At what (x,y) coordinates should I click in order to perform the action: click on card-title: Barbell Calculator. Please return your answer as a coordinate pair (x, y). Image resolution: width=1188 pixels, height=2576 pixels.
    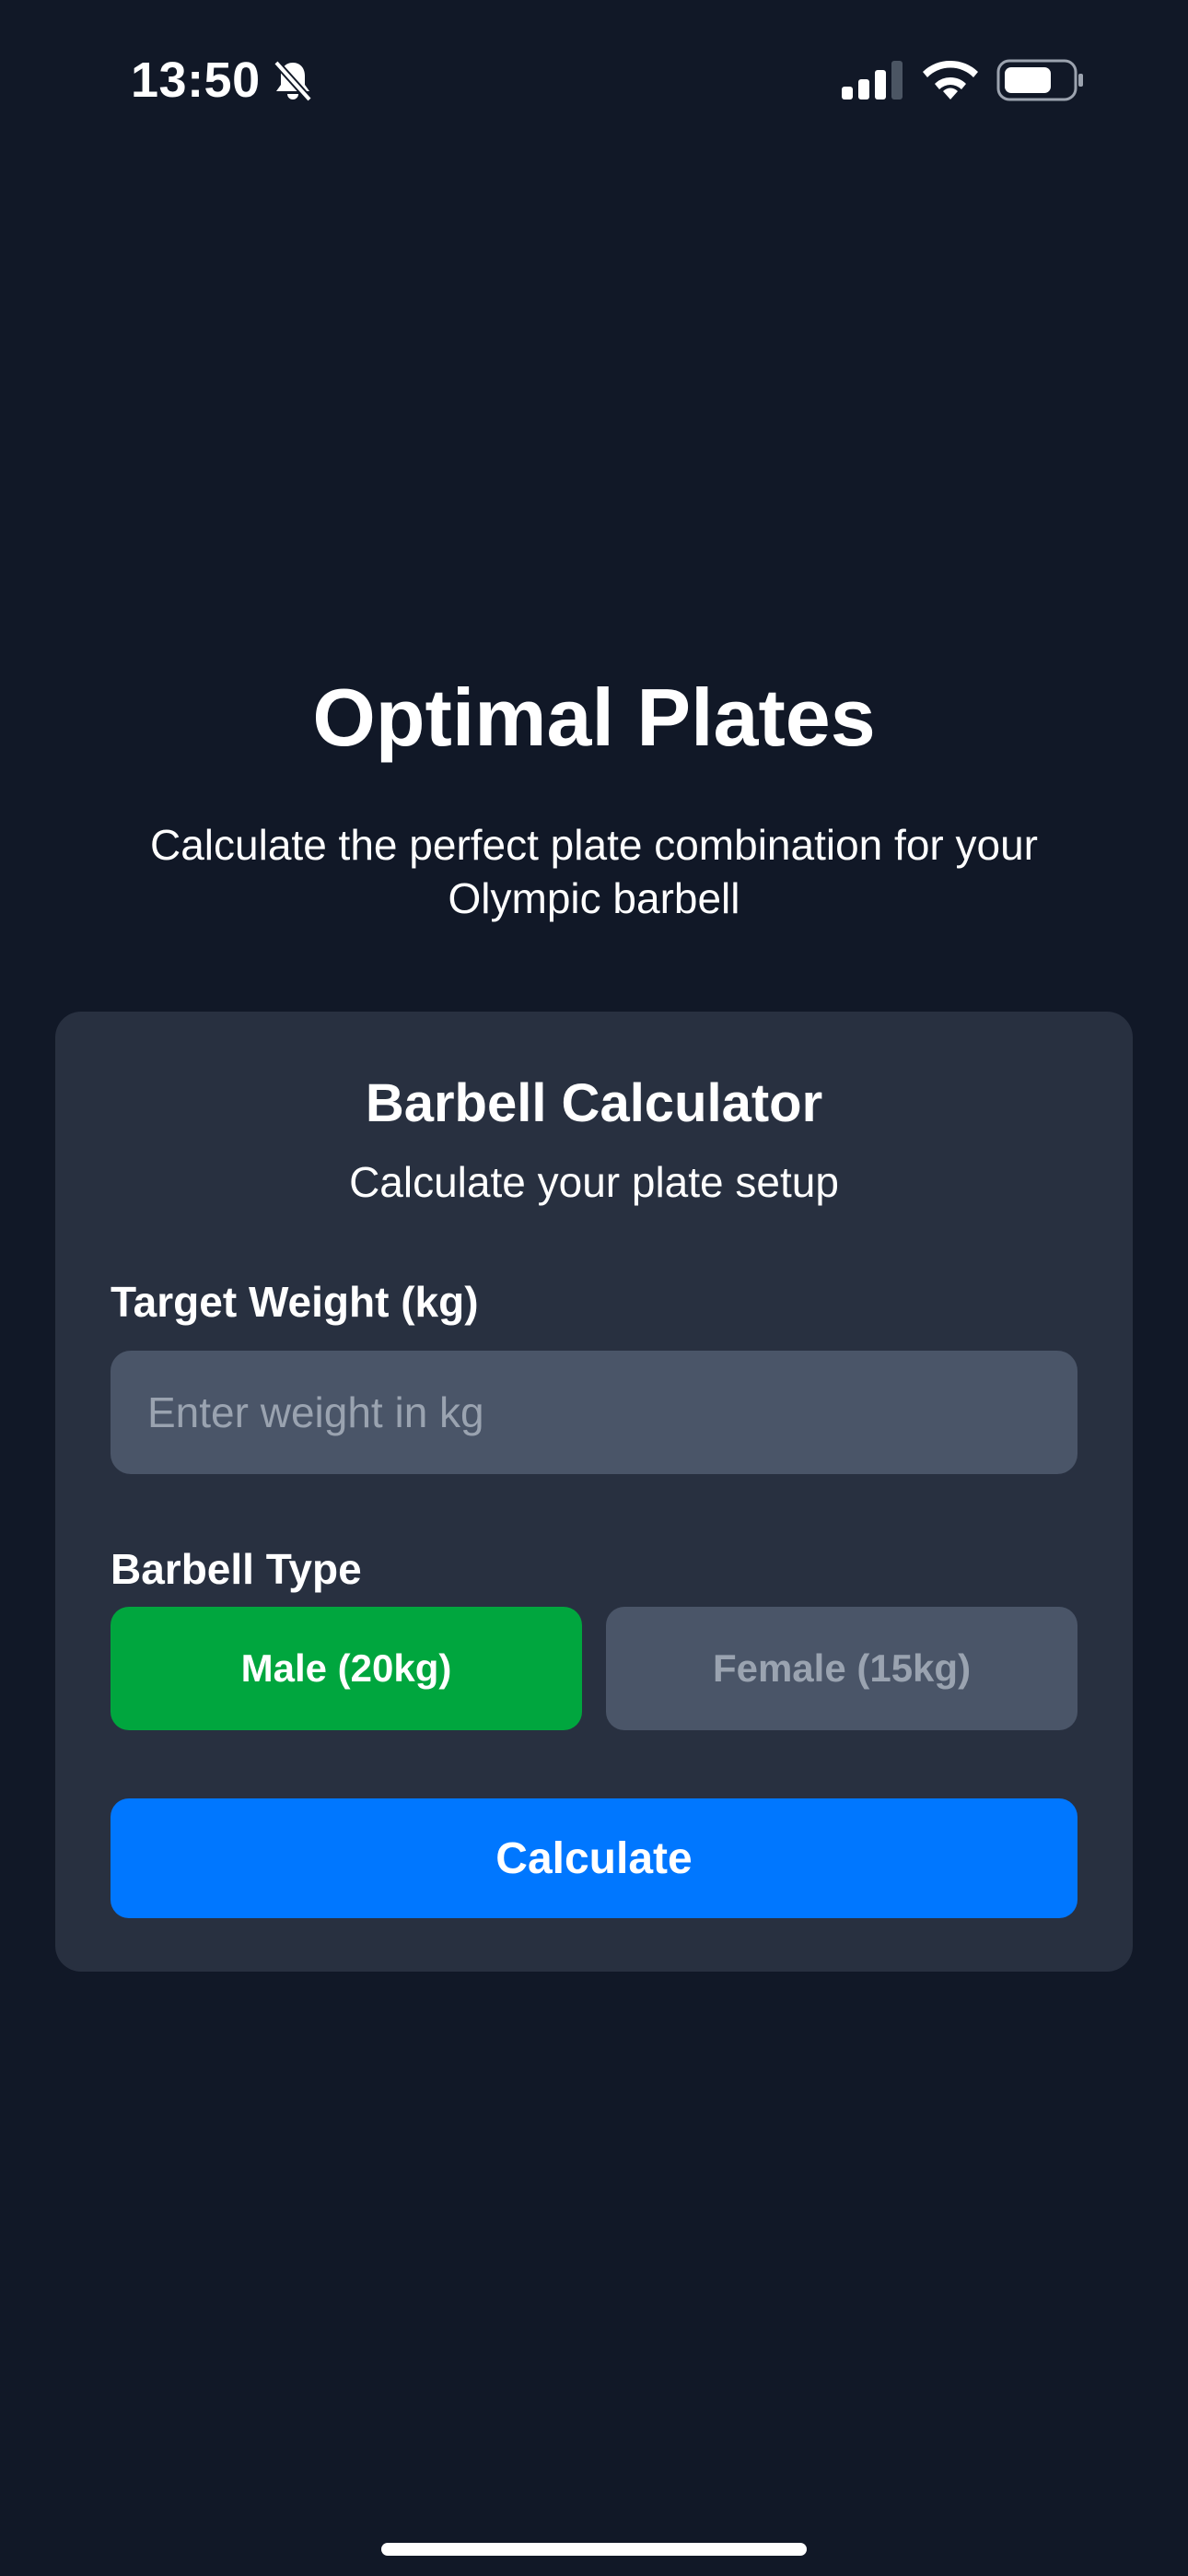
    Looking at the image, I should click on (594, 1103).